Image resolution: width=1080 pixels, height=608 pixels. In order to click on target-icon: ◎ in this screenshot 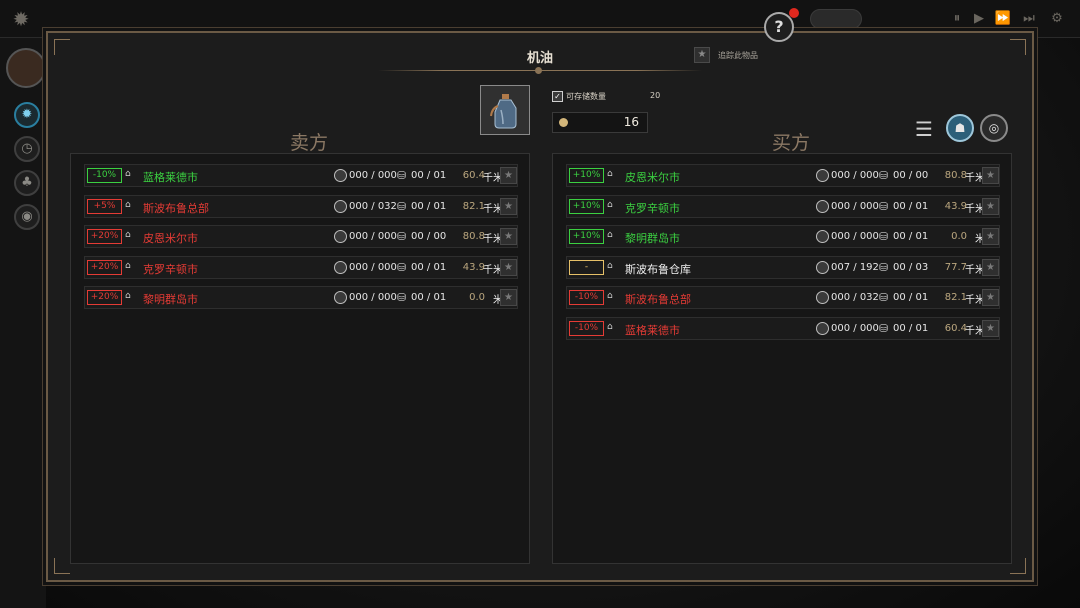, I will do `click(994, 128)`.